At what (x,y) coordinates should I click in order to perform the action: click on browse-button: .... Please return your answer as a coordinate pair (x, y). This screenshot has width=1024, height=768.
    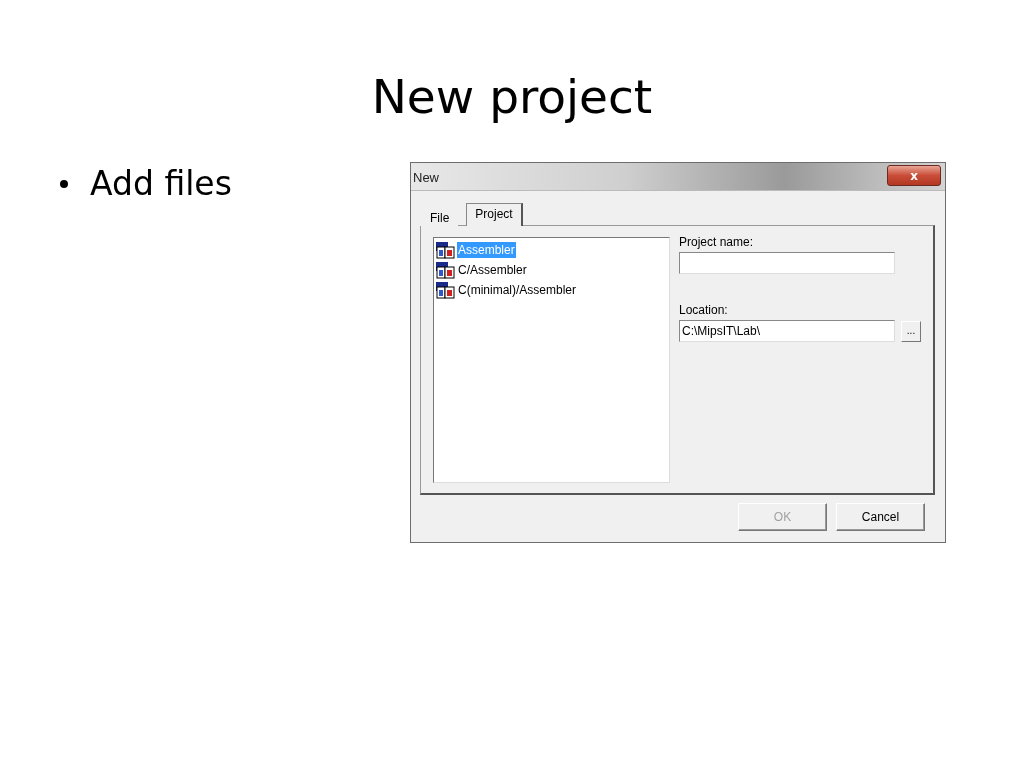
    Looking at the image, I should click on (911, 331).